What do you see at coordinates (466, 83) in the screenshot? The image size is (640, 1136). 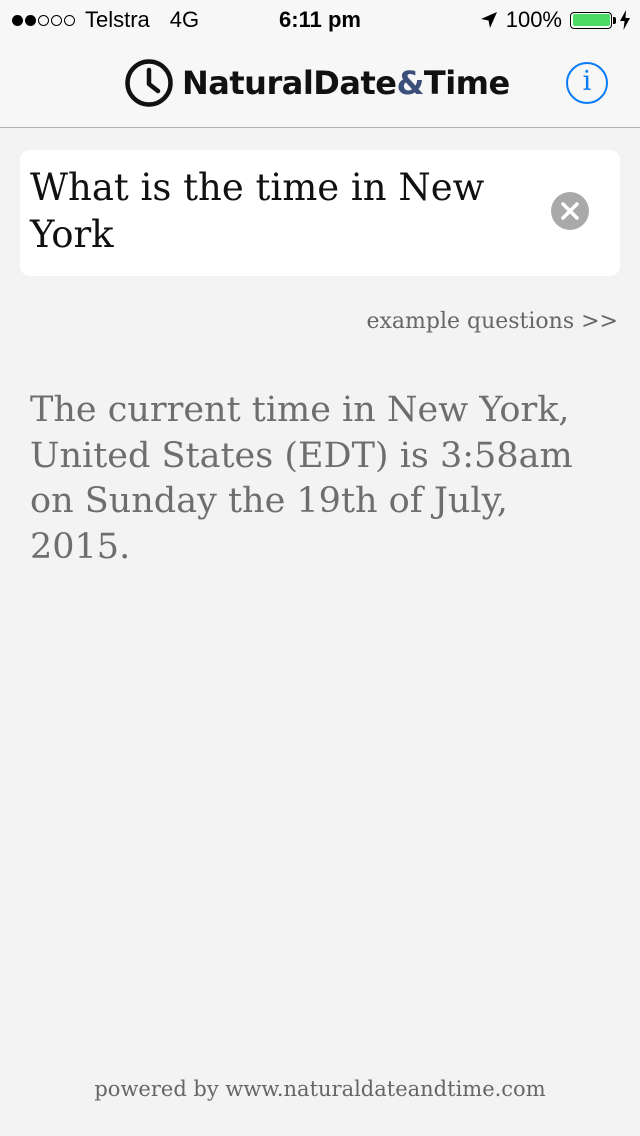 I see `app-title-part2: Time` at bounding box center [466, 83].